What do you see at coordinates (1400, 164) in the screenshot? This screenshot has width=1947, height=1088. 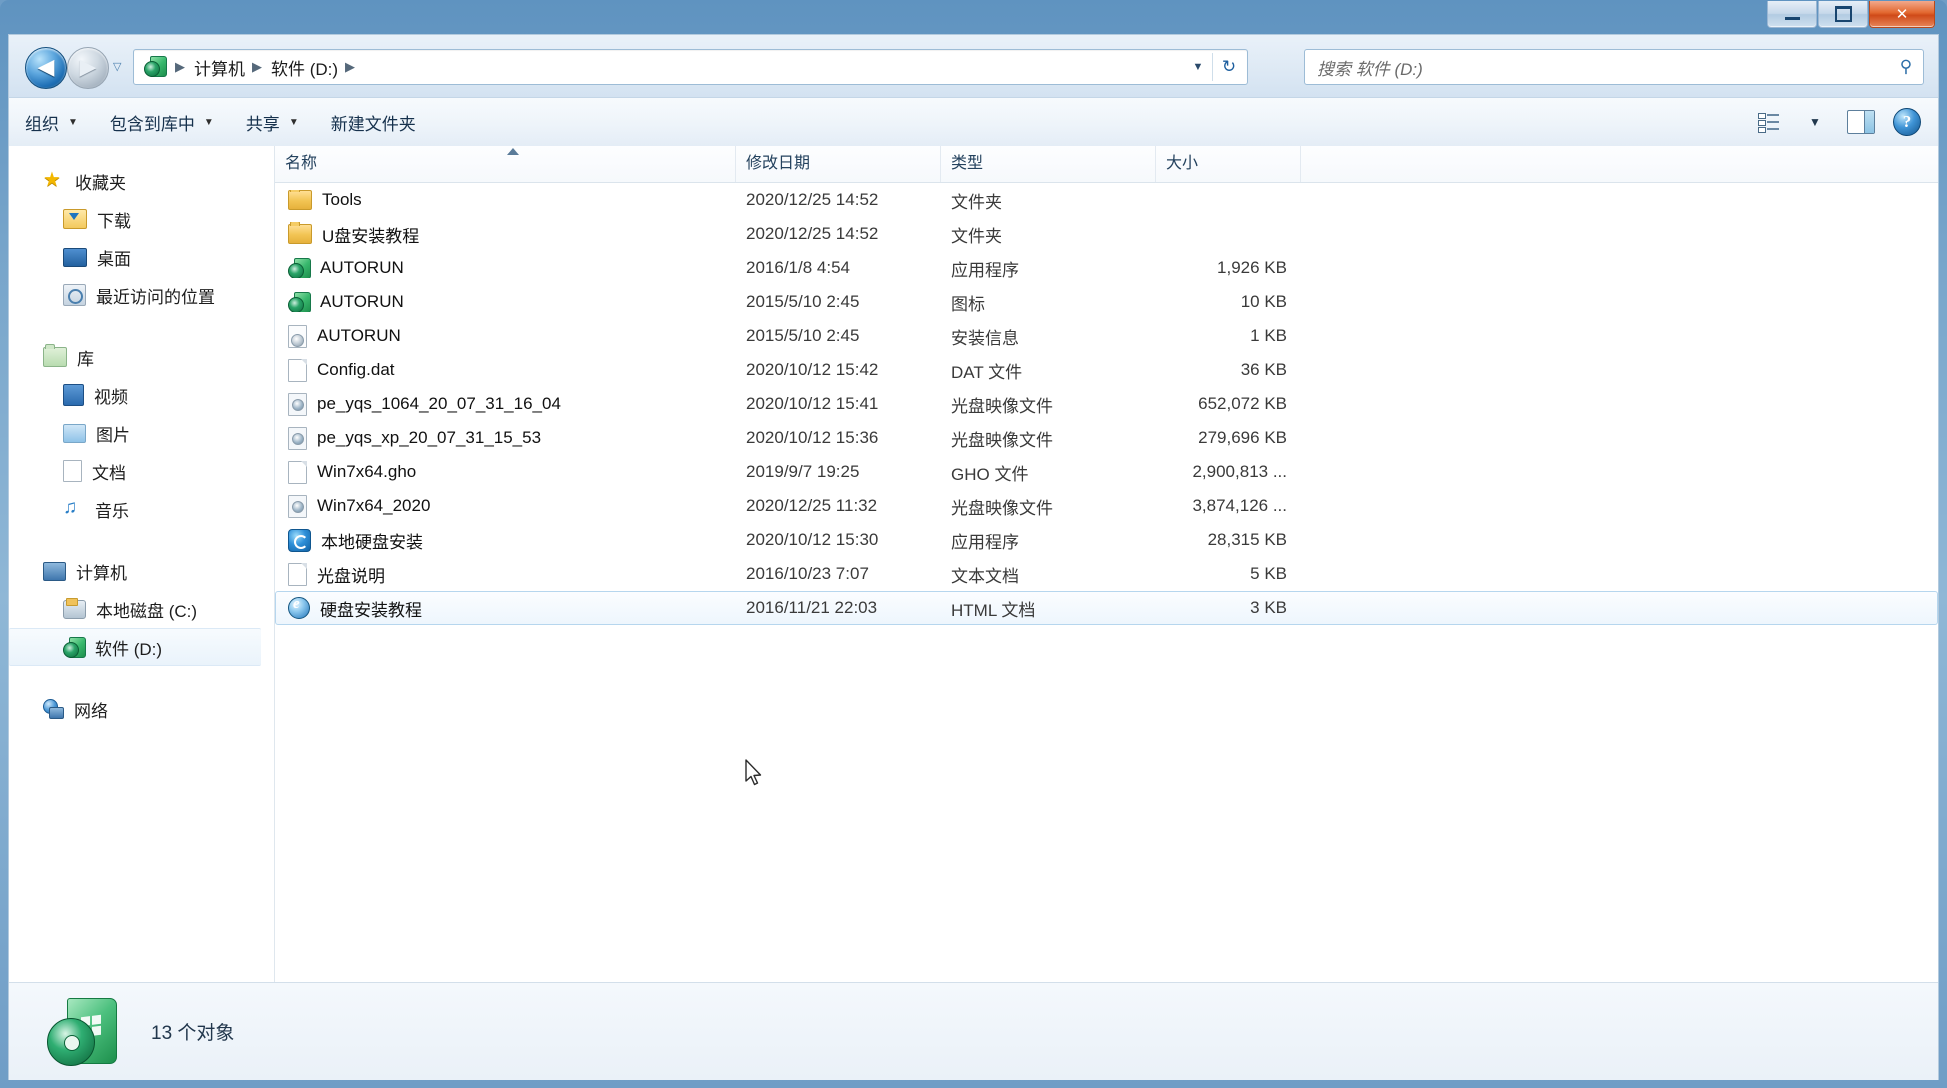 I see `column-header-filler` at bounding box center [1400, 164].